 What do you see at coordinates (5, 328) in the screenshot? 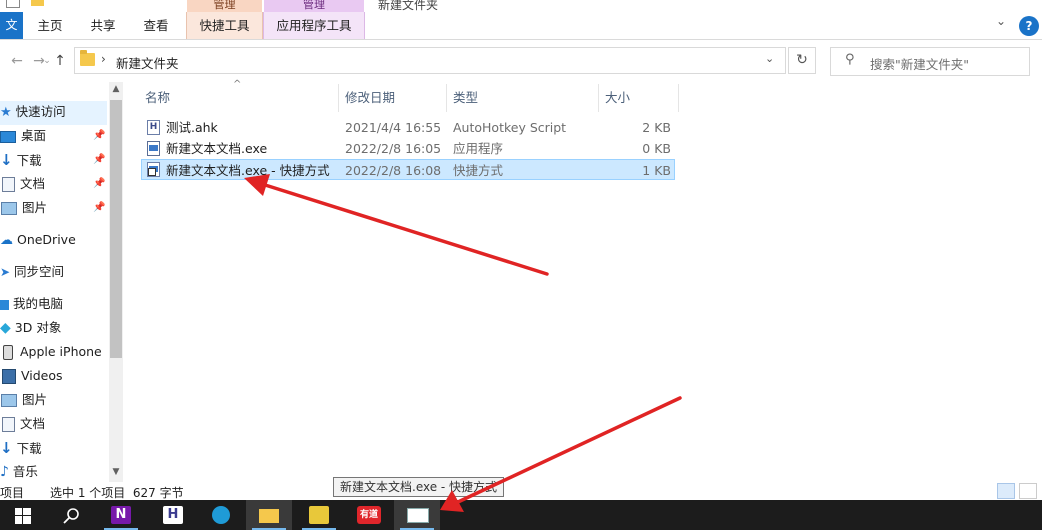
I see `cube-icon: ◆` at bounding box center [5, 328].